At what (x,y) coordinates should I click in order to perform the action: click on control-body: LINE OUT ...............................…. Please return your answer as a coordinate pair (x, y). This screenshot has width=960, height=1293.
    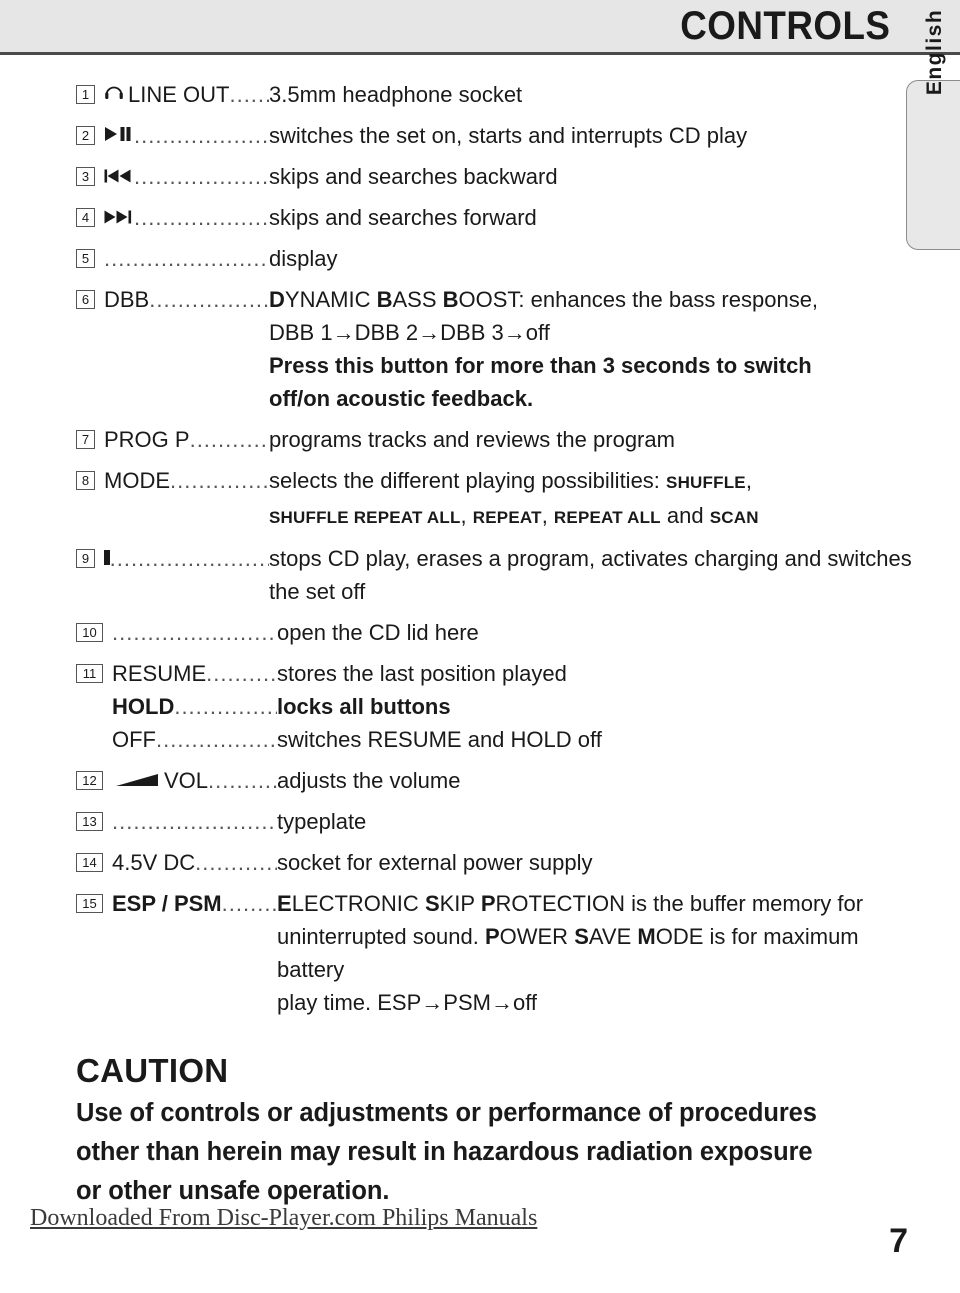
    Looking at the image, I should click on (495, 94).